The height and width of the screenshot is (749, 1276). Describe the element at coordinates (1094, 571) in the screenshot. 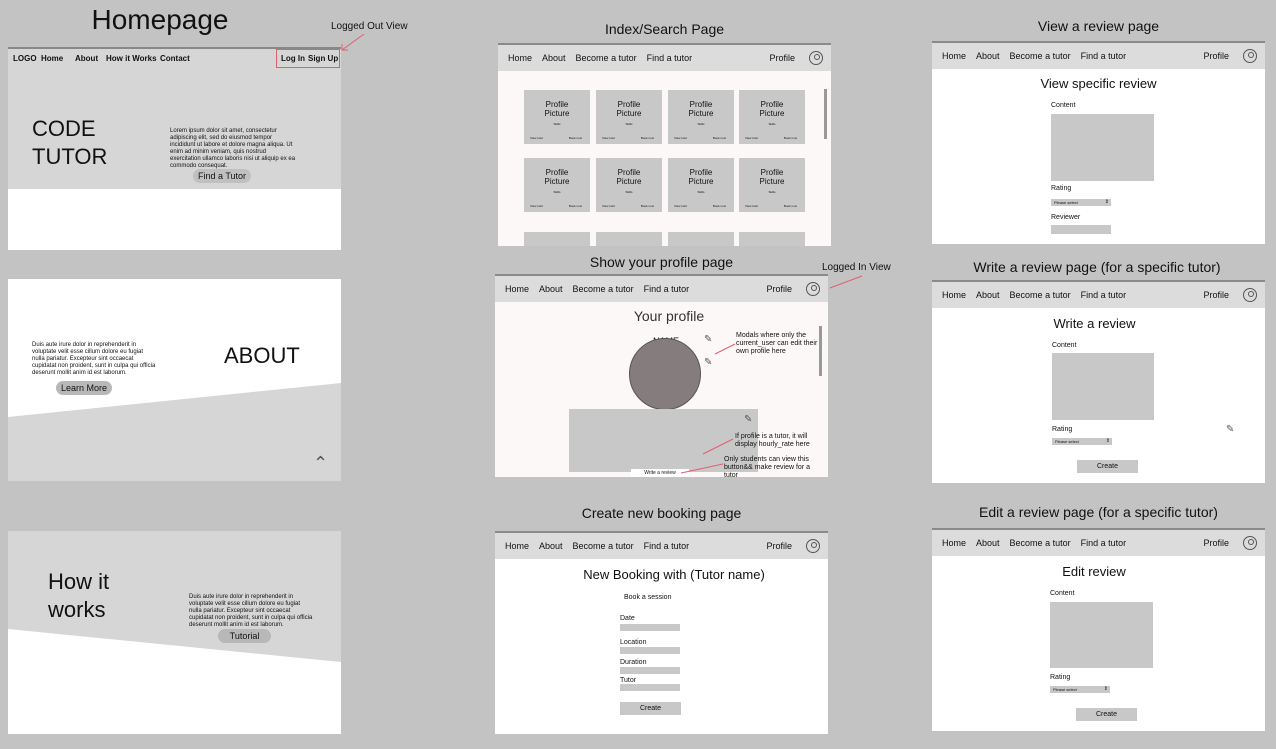

I see `edit-review-heading: Edit review` at that location.